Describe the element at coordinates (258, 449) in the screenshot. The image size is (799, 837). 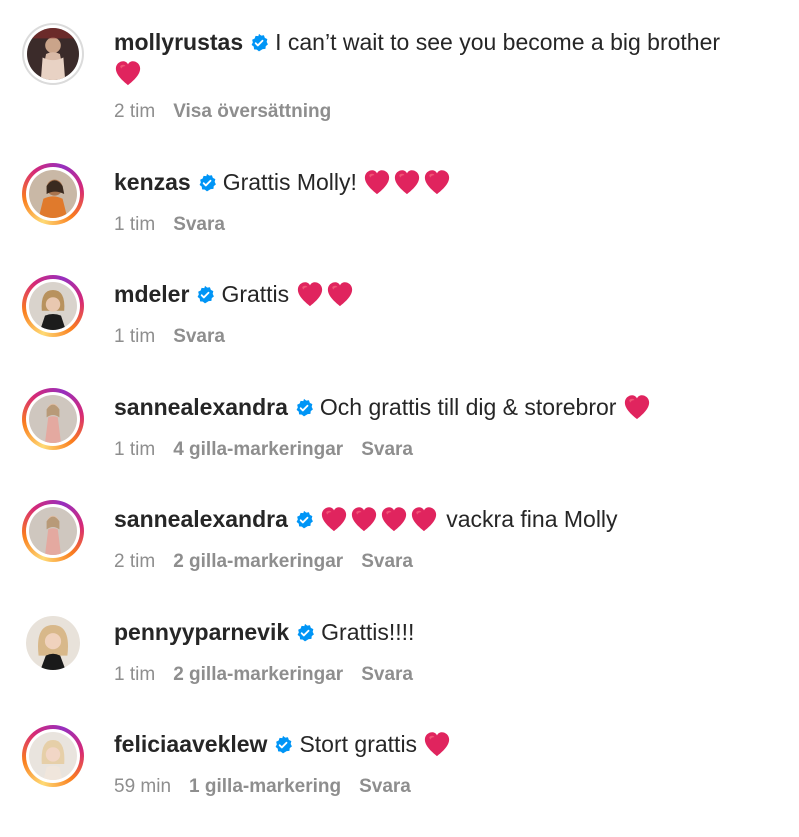
I see `likes-count: 4 gilla-markeringar` at that location.